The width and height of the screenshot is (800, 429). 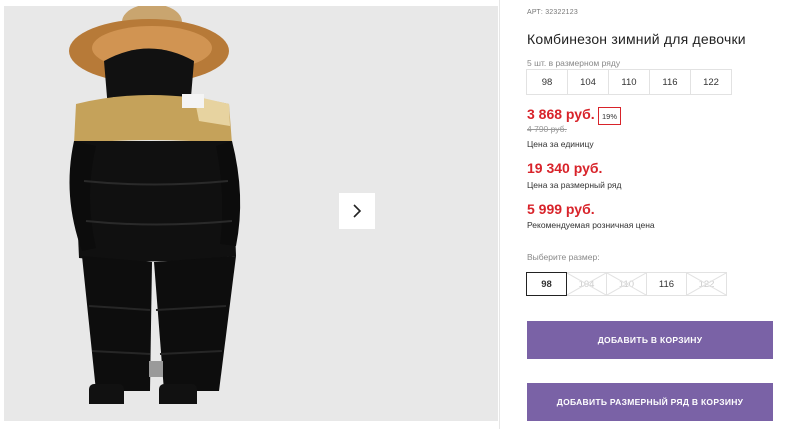 What do you see at coordinates (650, 340) in the screenshot?
I see `add-to-cart-button: ДОБАВИТЬ В КОРЗИНУ` at bounding box center [650, 340].